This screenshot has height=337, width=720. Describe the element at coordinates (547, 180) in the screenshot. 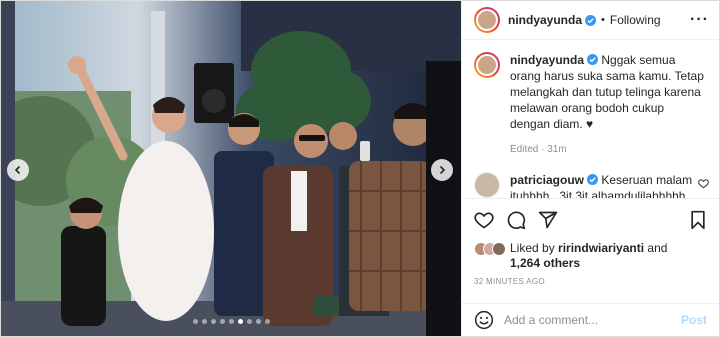

I see `commenter-username: patriciagouw` at that location.